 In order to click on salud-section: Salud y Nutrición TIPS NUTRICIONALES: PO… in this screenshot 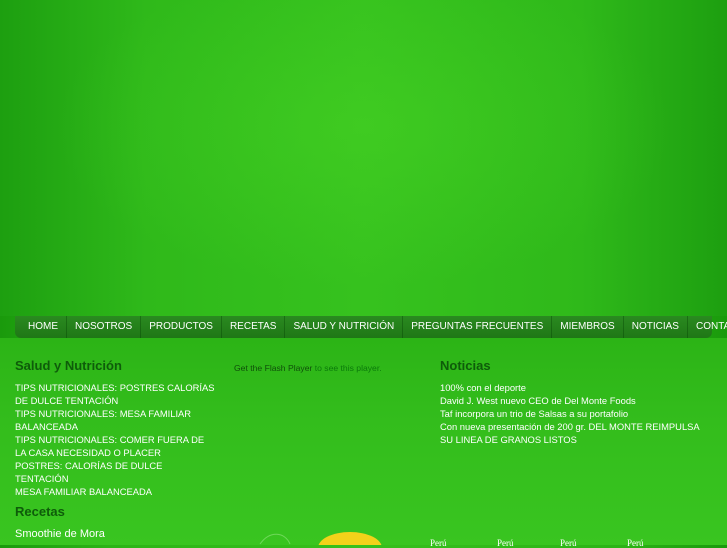, I will do `click(115, 428)`.